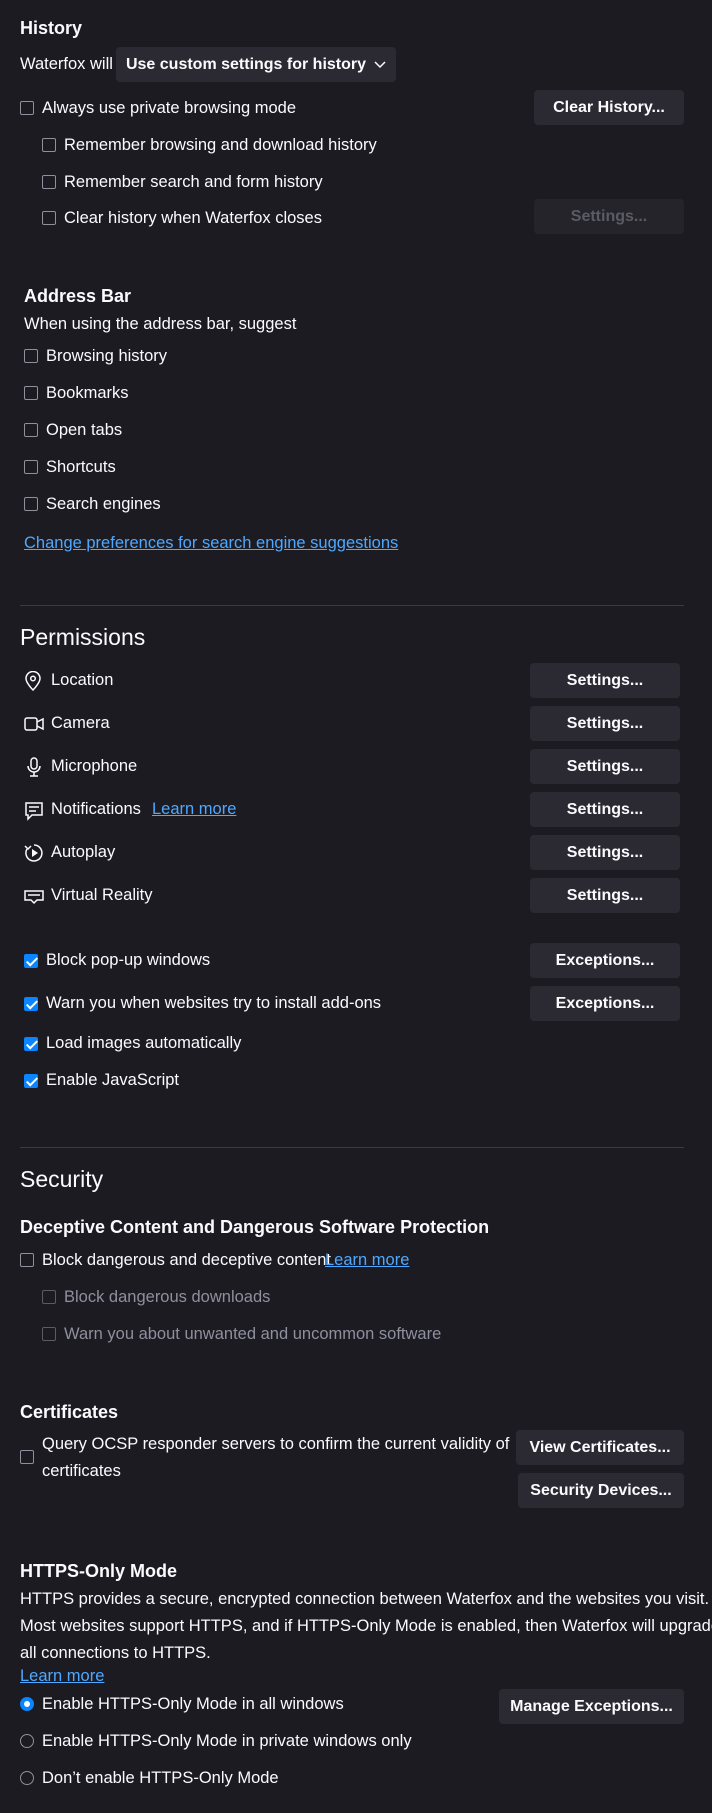 The width and height of the screenshot is (712, 1813). I want to click on history-mode-value: Use custom settings for history, so click(246, 64).